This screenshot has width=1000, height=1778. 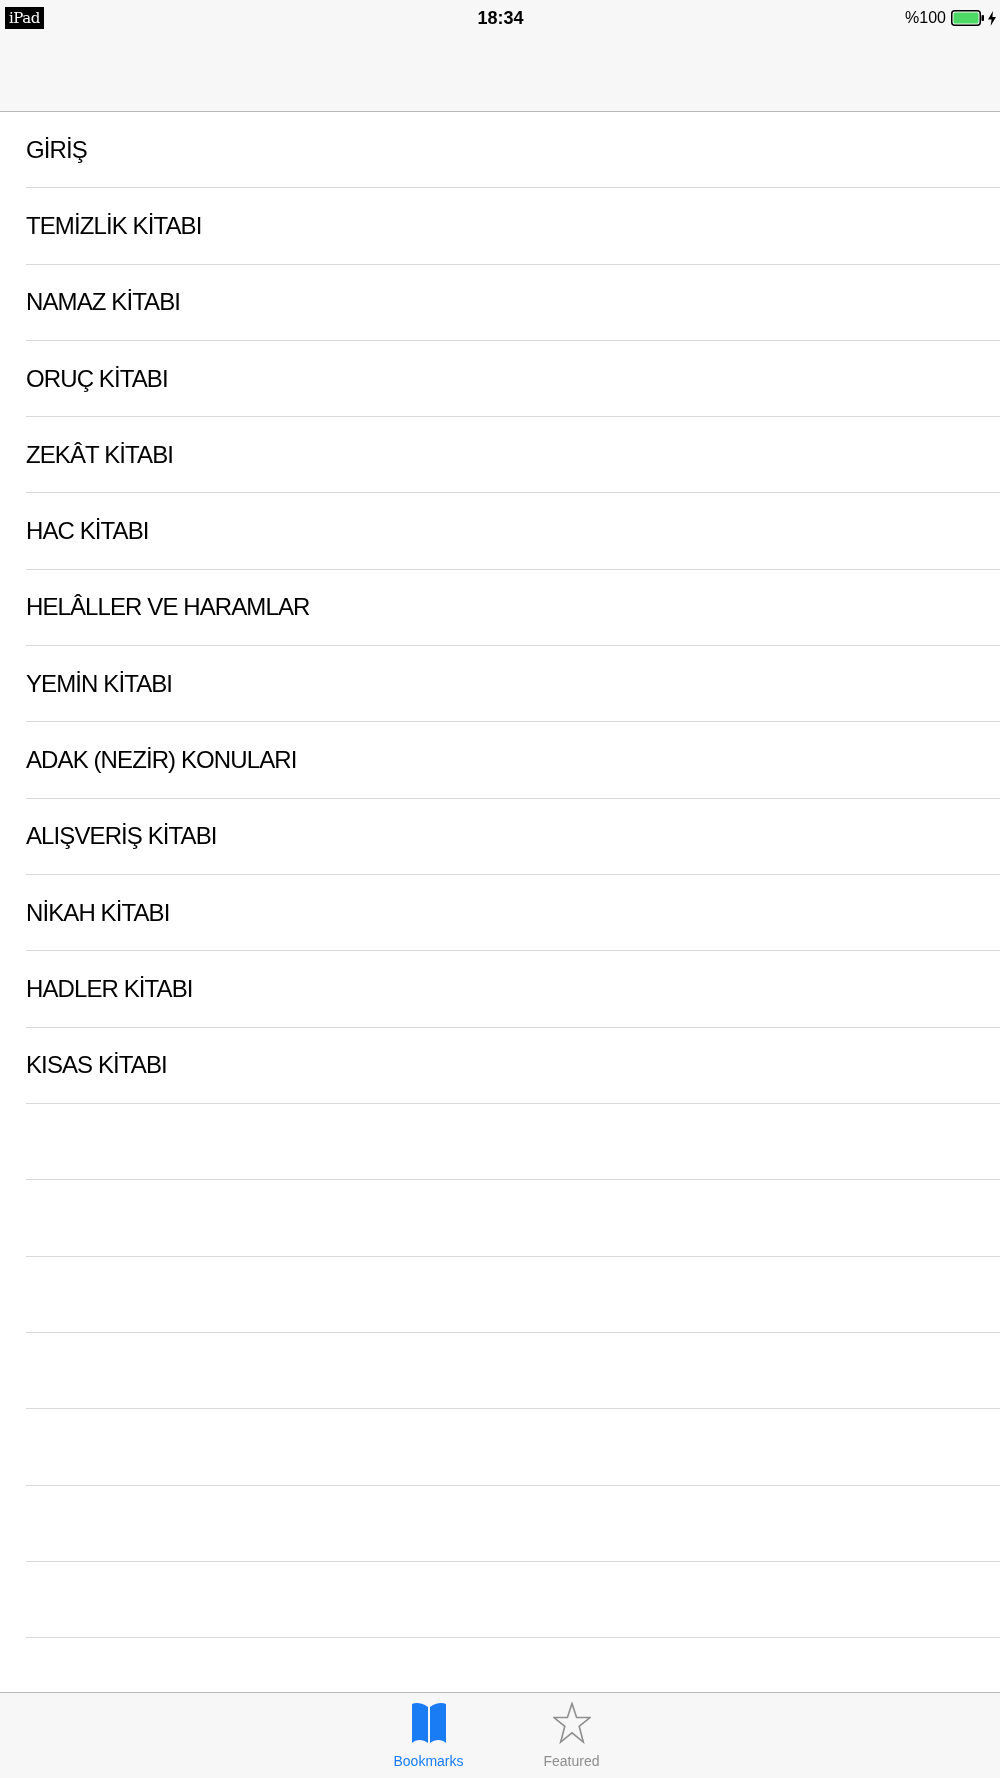 What do you see at coordinates (513, 226) in the screenshot?
I see `chapter-row: TEMİZLİK KİTABI` at bounding box center [513, 226].